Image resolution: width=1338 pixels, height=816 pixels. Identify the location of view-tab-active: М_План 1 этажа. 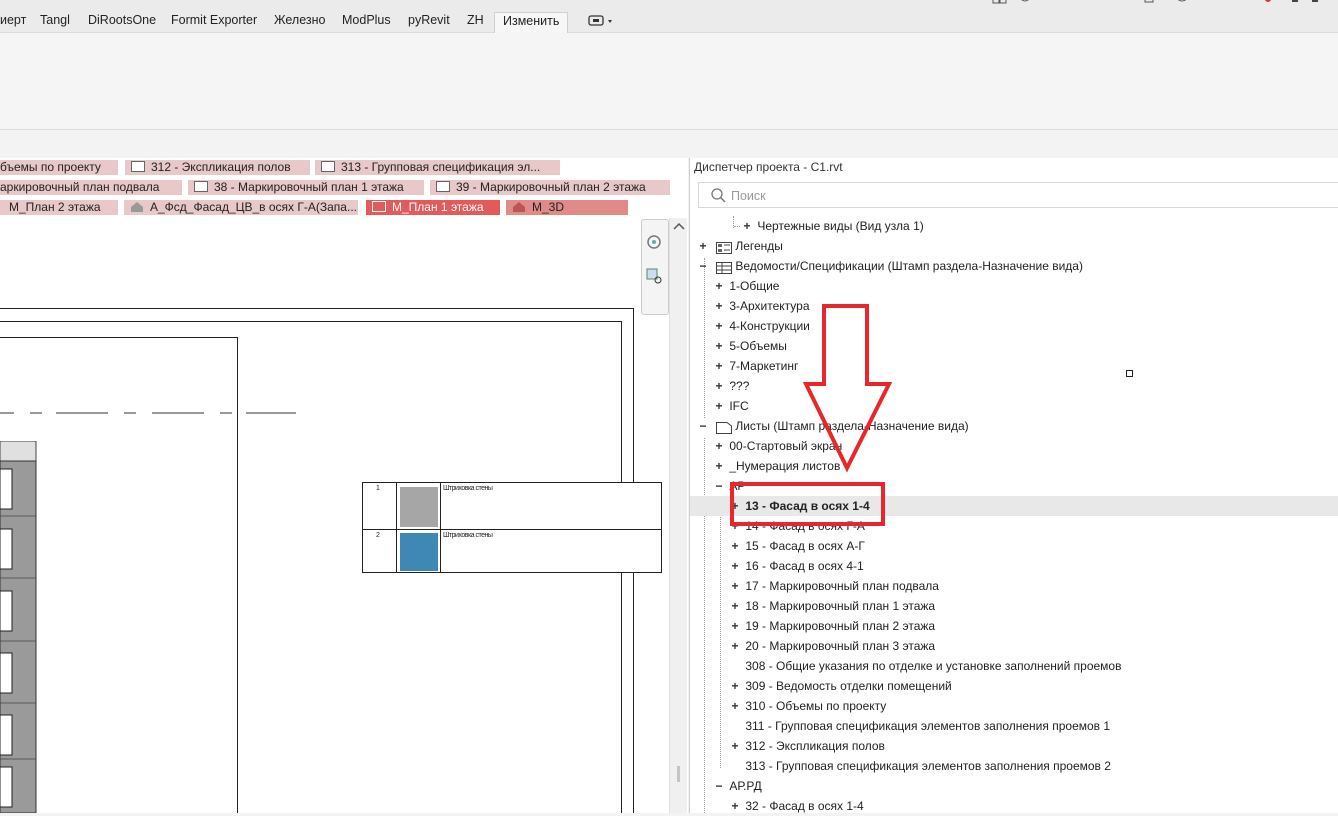
(433, 207).